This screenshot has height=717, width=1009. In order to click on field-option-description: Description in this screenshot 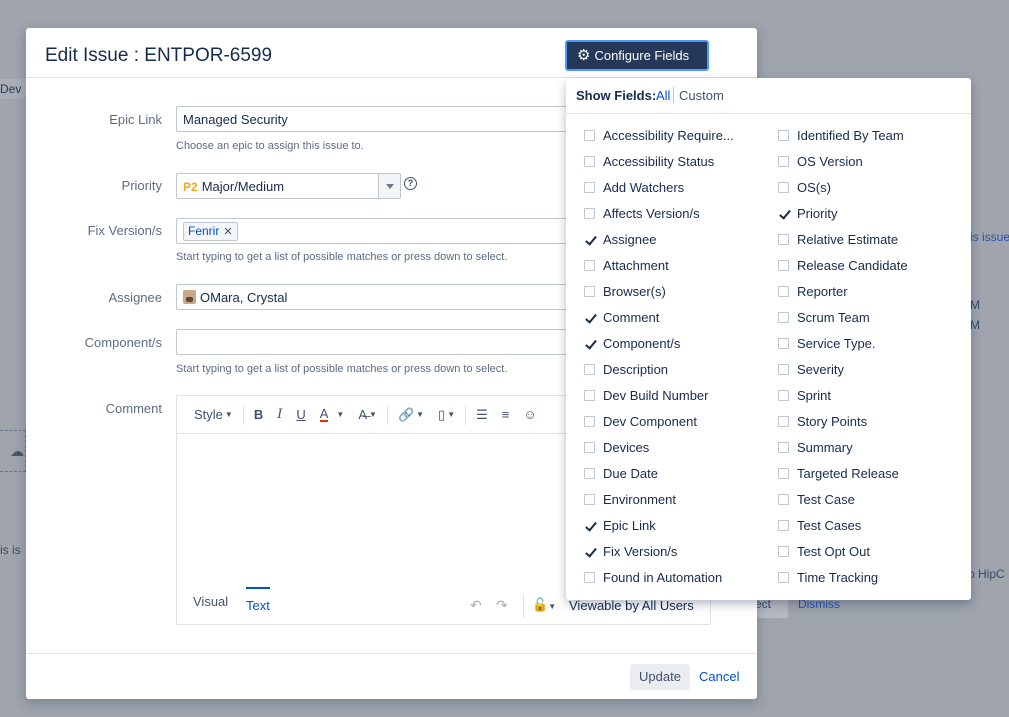, I will do `click(679, 369)`.